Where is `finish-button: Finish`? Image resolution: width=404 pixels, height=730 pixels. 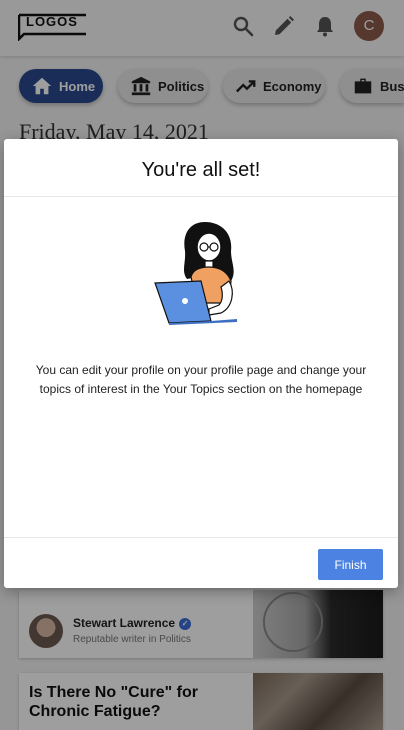
finish-button: Finish is located at coordinates (350, 564).